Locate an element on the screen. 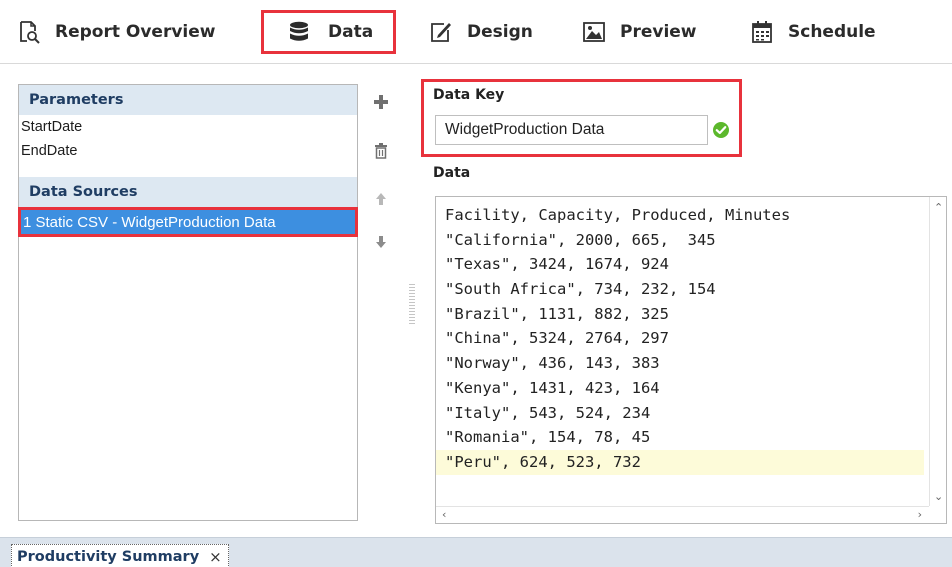 The width and height of the screenshot is (952, 567). tab-schedule: Schedule is located at coordinates (812, 32).